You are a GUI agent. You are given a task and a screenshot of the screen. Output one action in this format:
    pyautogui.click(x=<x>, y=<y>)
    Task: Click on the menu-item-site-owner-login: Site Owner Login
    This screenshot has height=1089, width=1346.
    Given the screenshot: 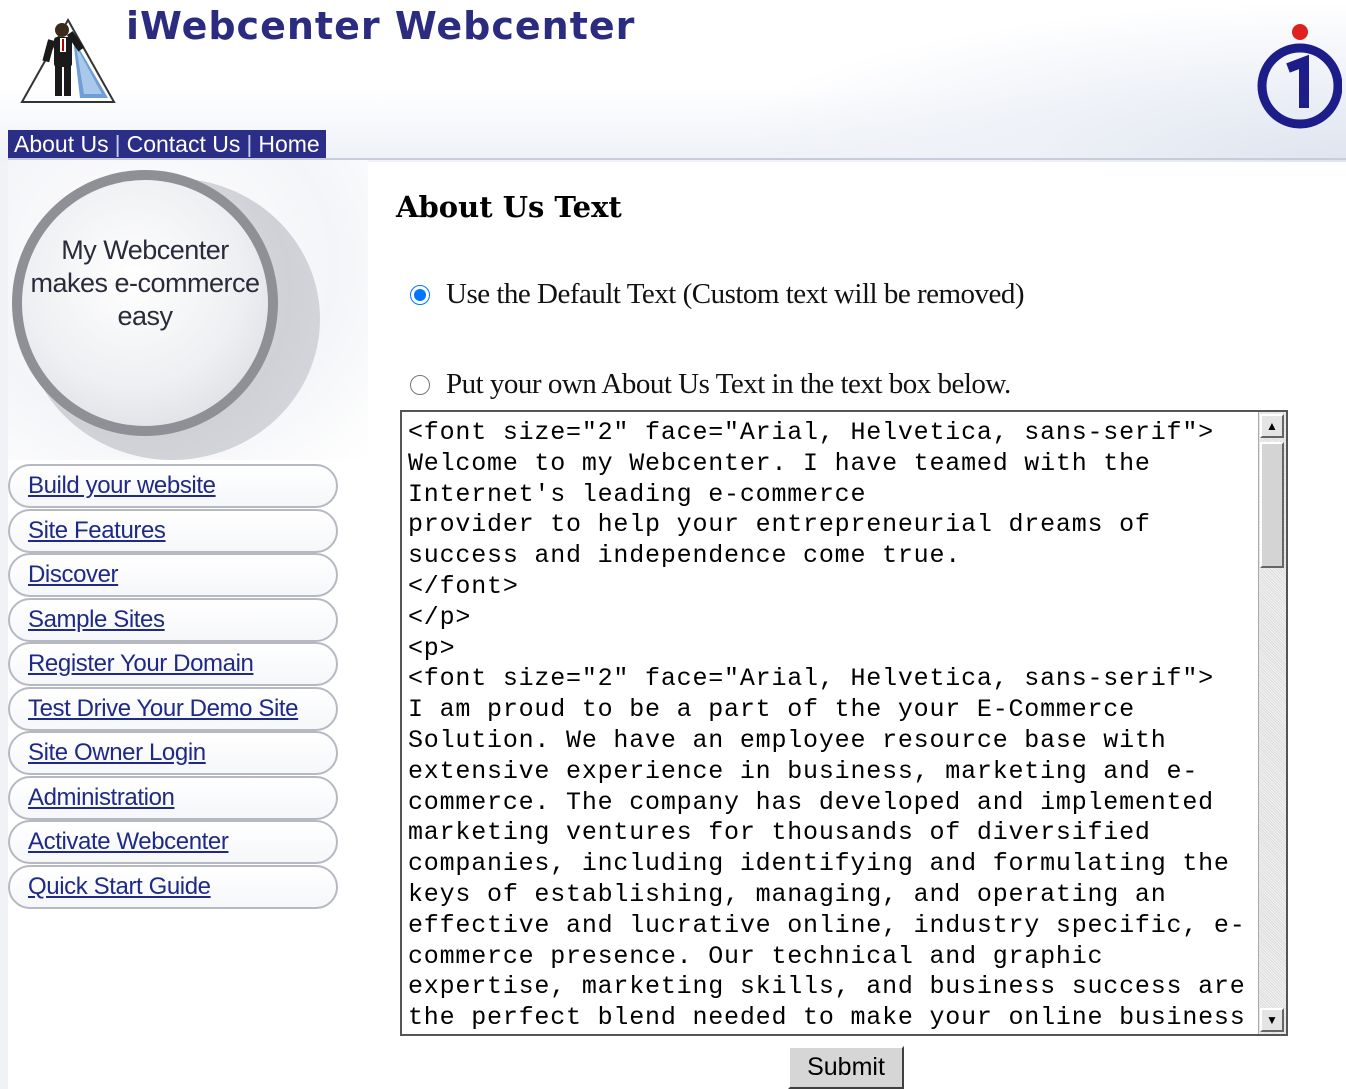 What is the action you would take?
    pyautogui.click(x=173, y=753)
    